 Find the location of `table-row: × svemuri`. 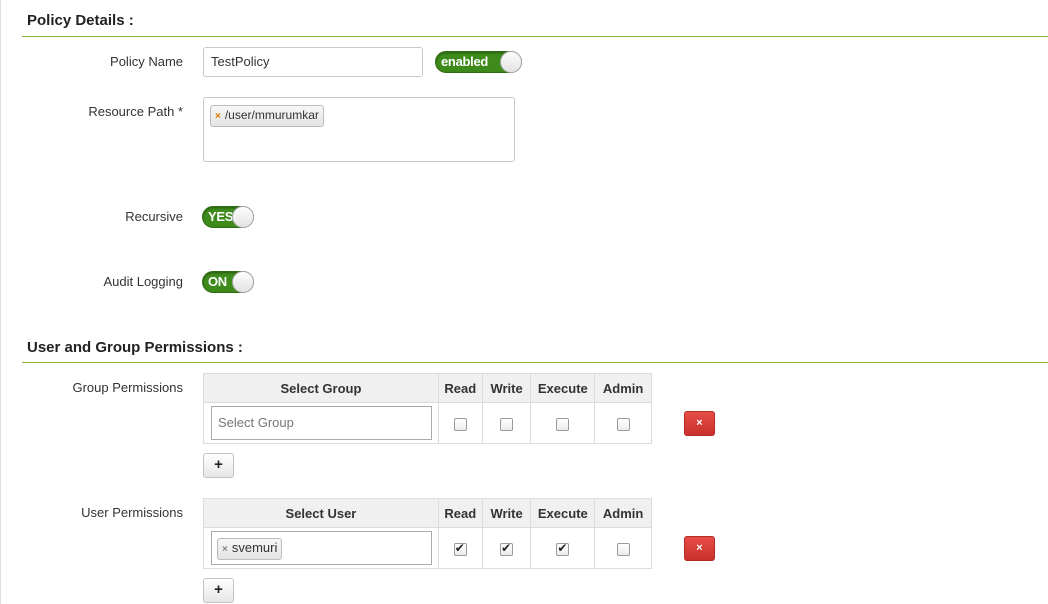

table-row: × svemuri is located at coordinates (427, 548).